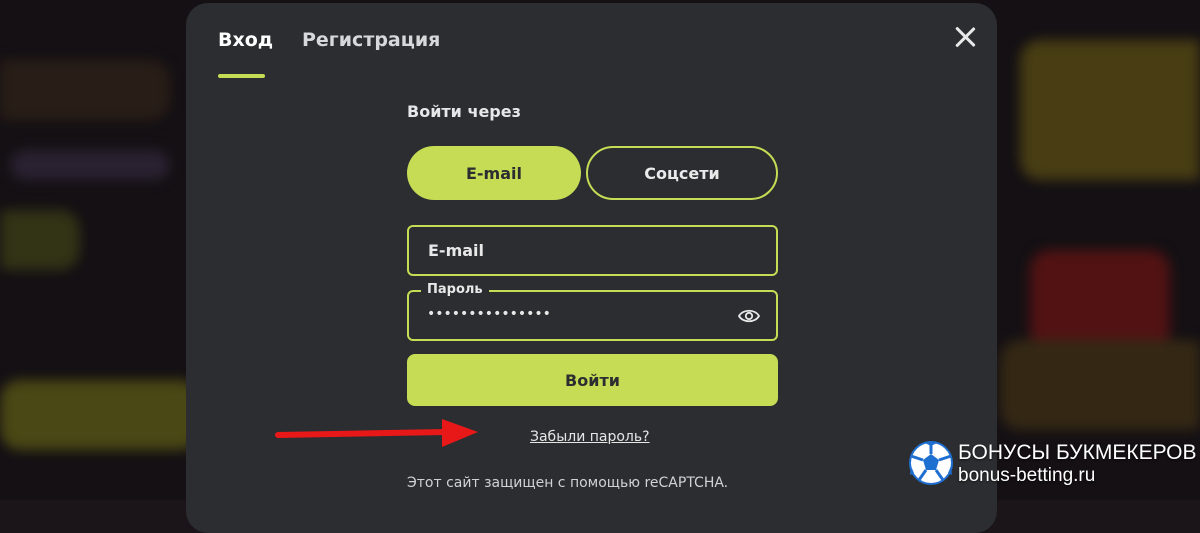 The image size is (1200, 533). Describe the element at coordinates (1027, 475) in the screenshot. I see `watermark-url: bonus-betting.ru` at that location.